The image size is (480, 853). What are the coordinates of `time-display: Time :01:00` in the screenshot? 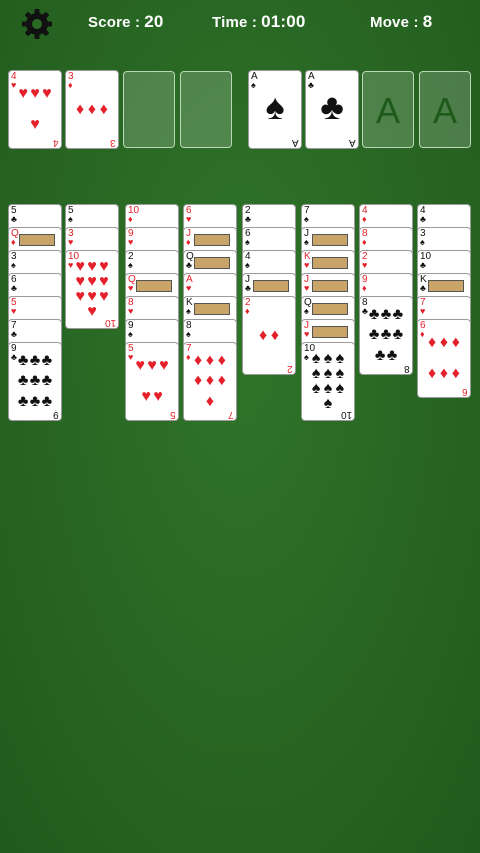 It's located at (259, 22).